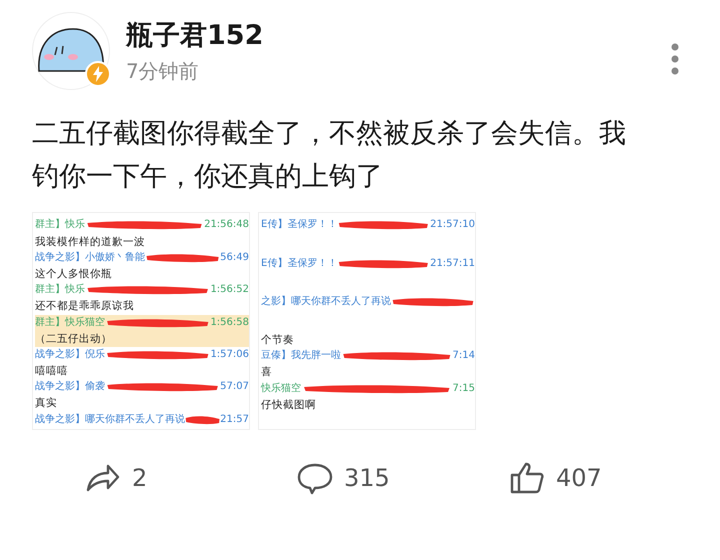 The height and width of the screenshot is (560, 720). I want to click on post-text: 二五仔截图你得截全了，不然被反杀了会失信。我钓你一下午，你还真的上钩了, so click(329, 155).